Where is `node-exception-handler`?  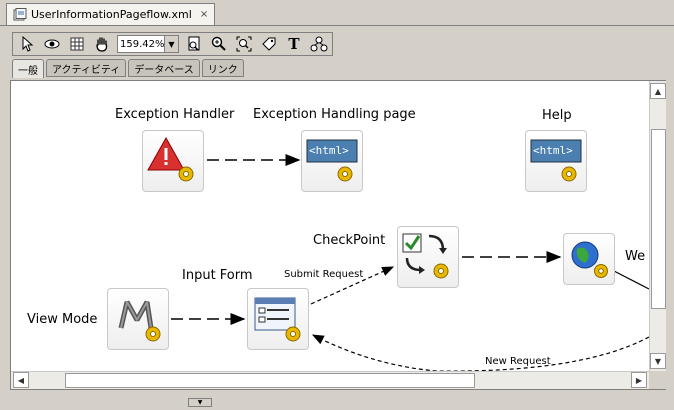
node-exception-handler is located at coordinates (173, 161).